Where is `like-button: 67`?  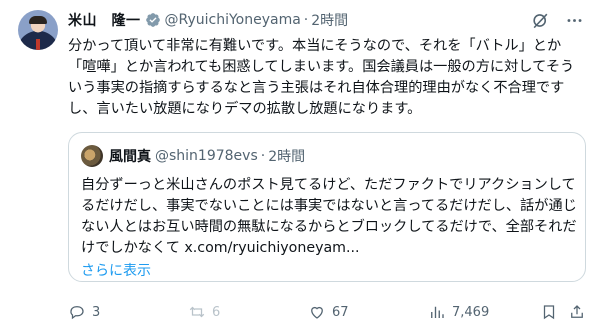 like-button: 67 is located at coordinates (328, 312).